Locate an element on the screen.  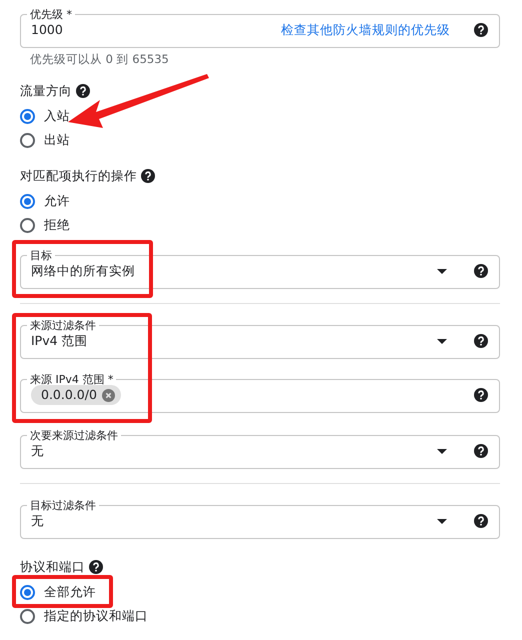
field-label: 目标 is located at coordinates (41, 255).